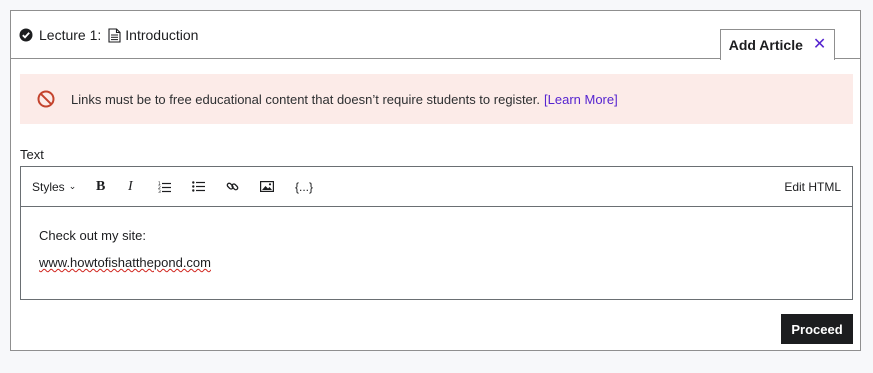  I want to click on check-circle-icon, so click(26, 35).